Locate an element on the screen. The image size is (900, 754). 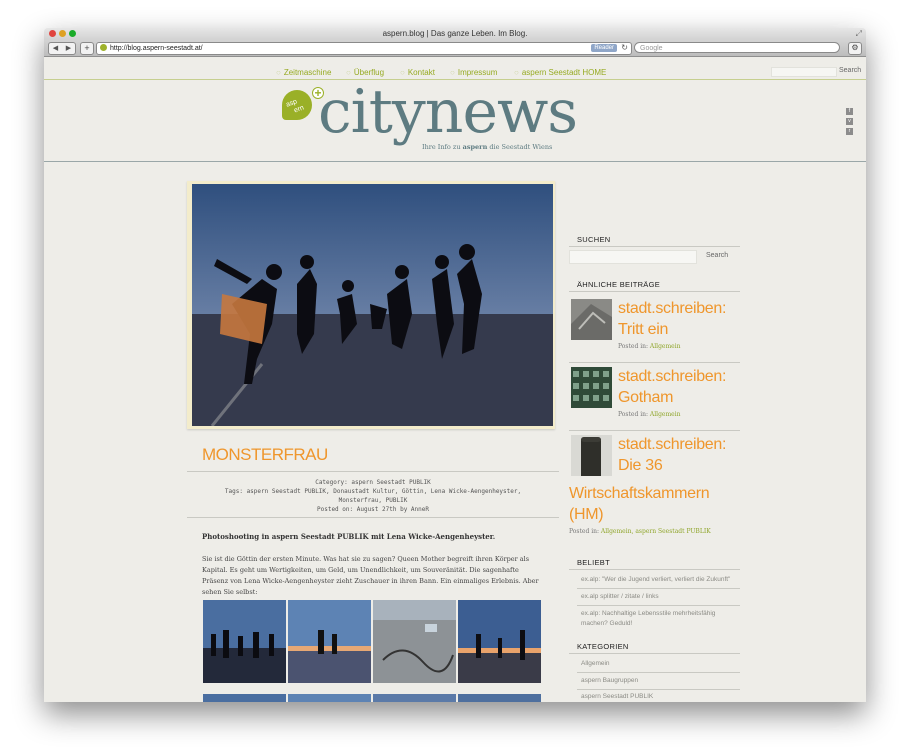
sidebar-search-heading: SUCHEN is located at coordinates (594, 239).